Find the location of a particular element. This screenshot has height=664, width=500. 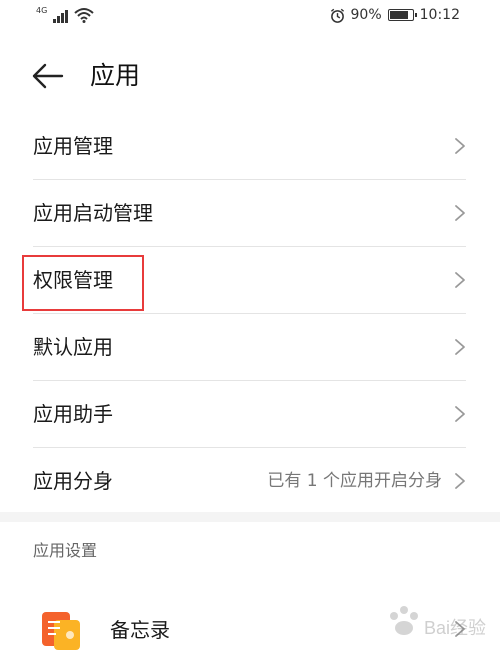

menu-item-label: 默认应用 is located at coordinates (73, 347).